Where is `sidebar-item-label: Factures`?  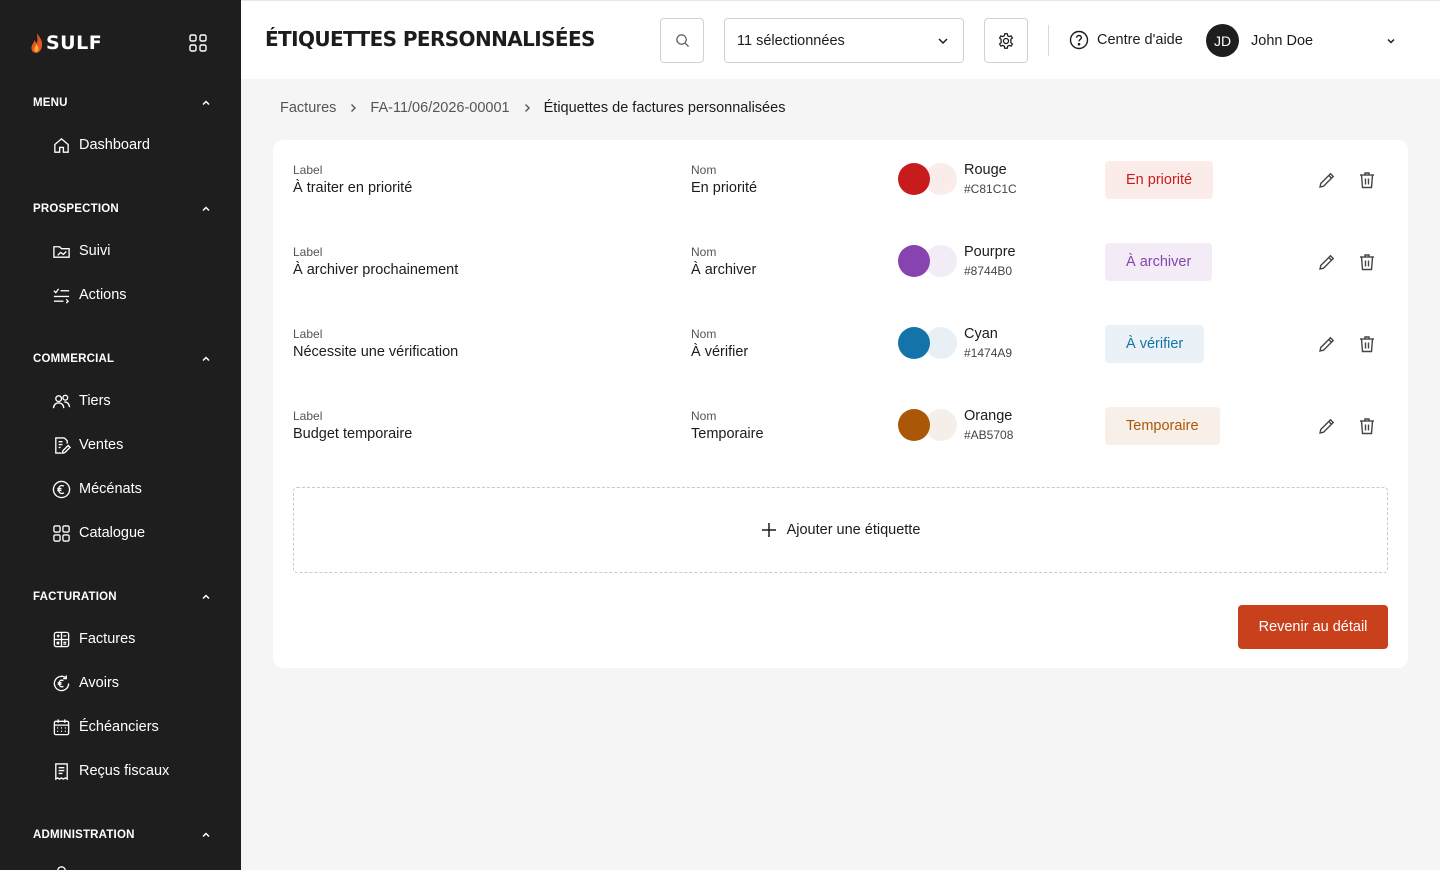
sidebar-item-label: Factures is located at coordinates (107, 639).